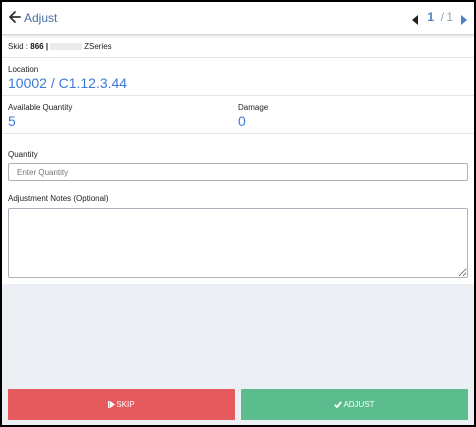 The image size is (476, 427). Describe the element at coordinates (98, 46) in the screenshot. I see `skid-series: ZSeries` at that location.